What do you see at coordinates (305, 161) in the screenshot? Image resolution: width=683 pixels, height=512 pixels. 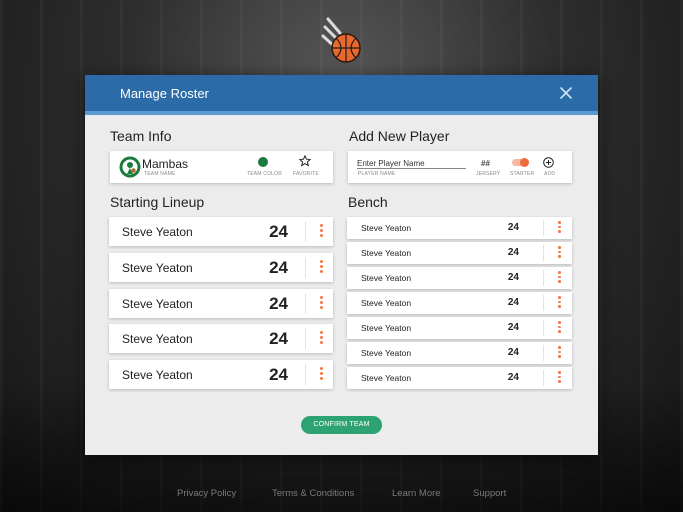 I see `star-icon` at bounding box center [305, 161].